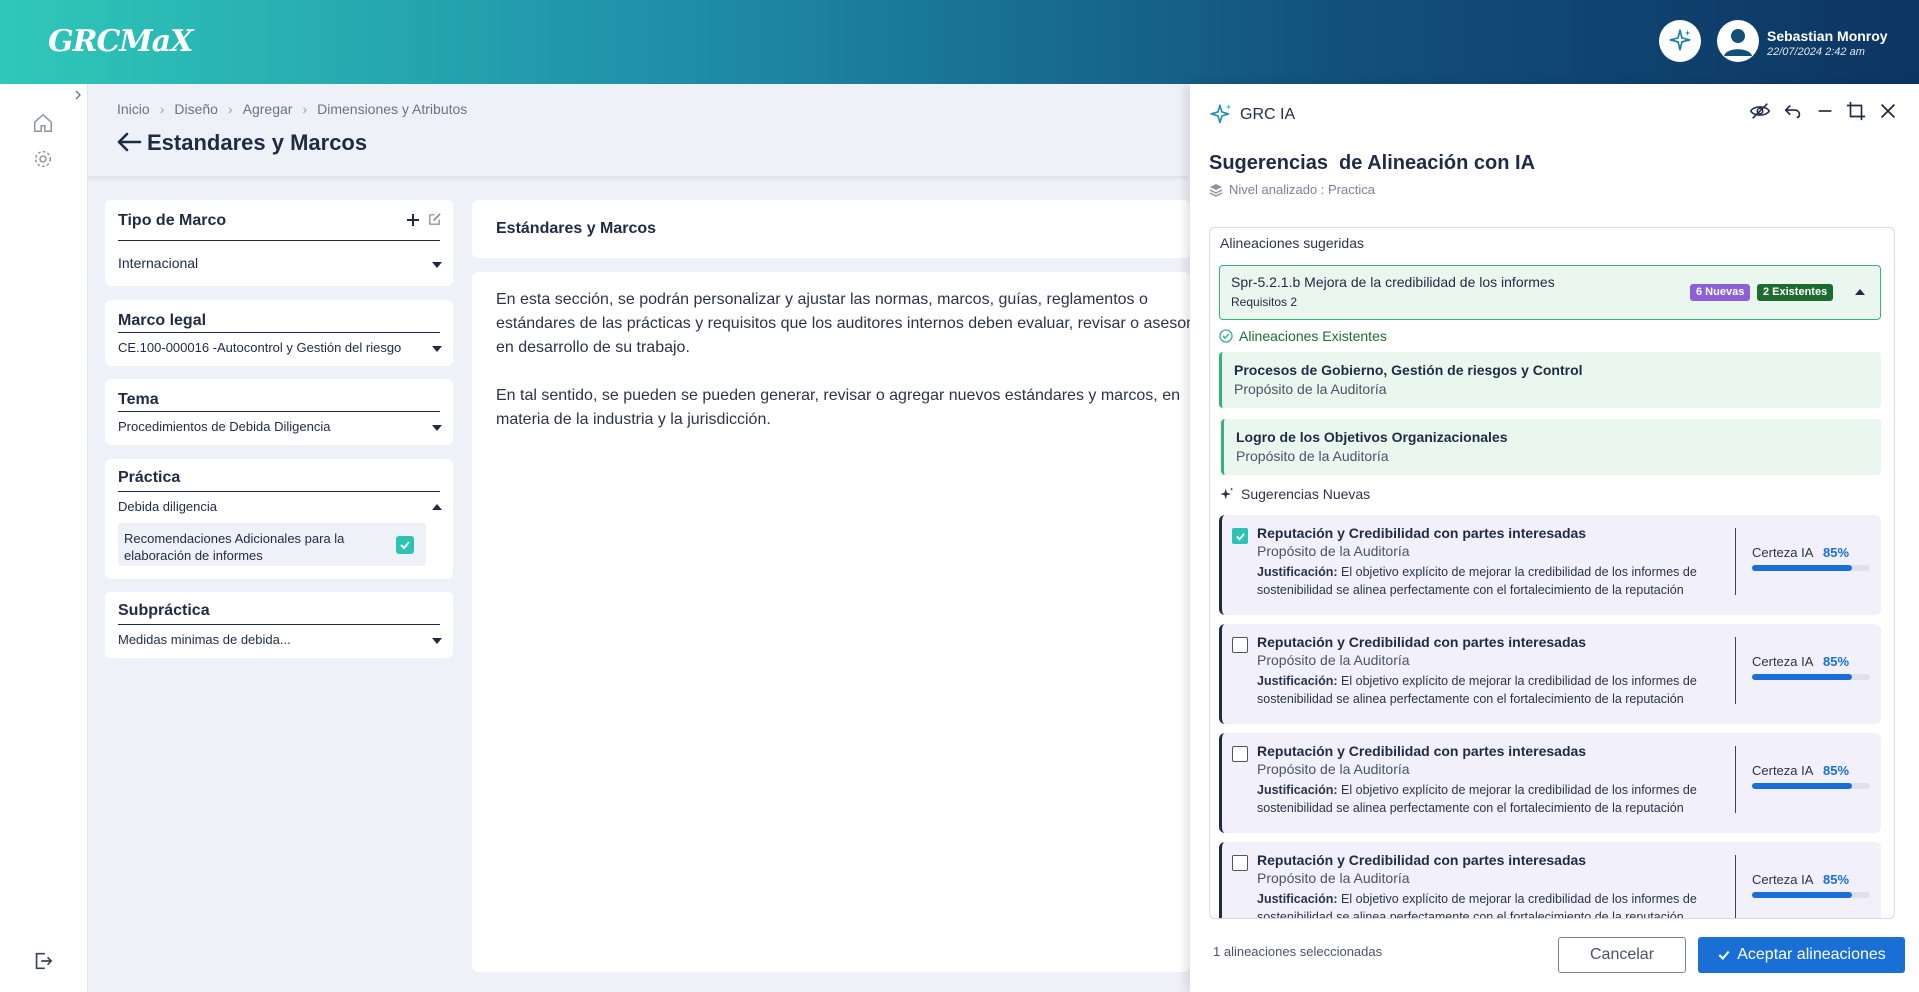 The width and height of the screenshot is (1919, 992). What do you see at coordinates (576, 228) in the screenshot?
I see `content-title: Estándares y Marcos` at bounding box center [576, 228].